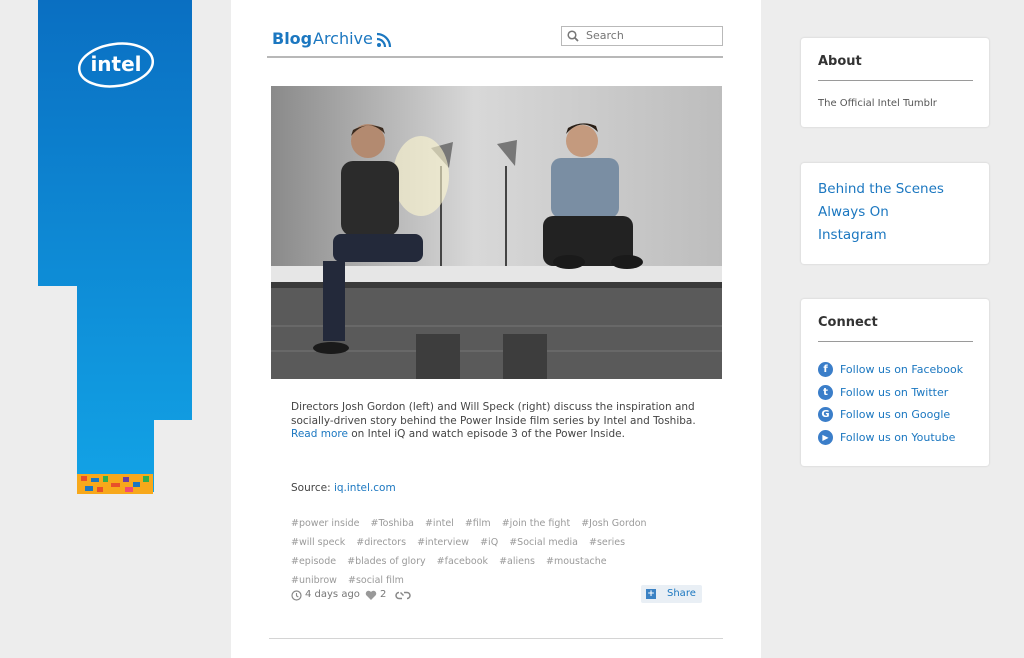 This screenshot has width=1024, height=658. Describe the element at coordinates (613, 523) in the screenshot. I see `tag-link: #Josh Gordon` at that location.